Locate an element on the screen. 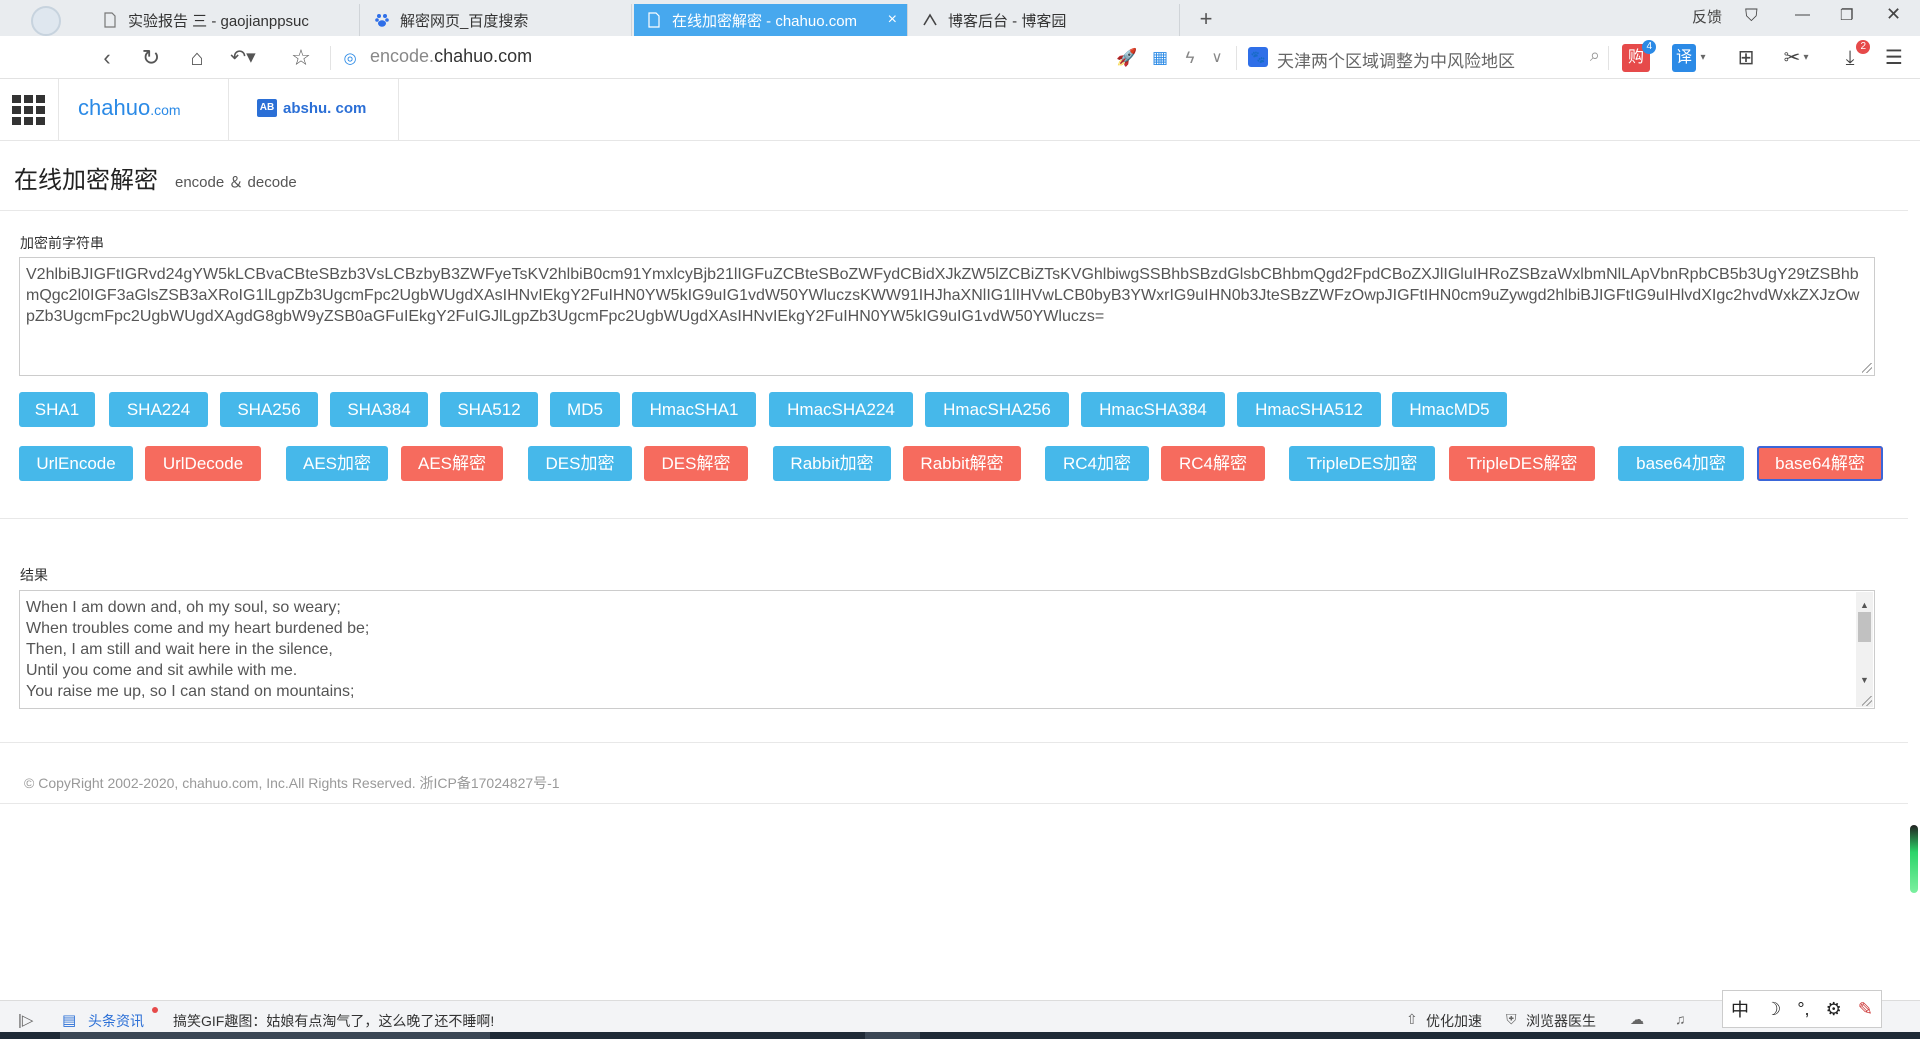 Image resolution: width=1920 pixels, height=1039 pixels. btn-crypt-1: UrlDecode is located at coordinates (203, 463).